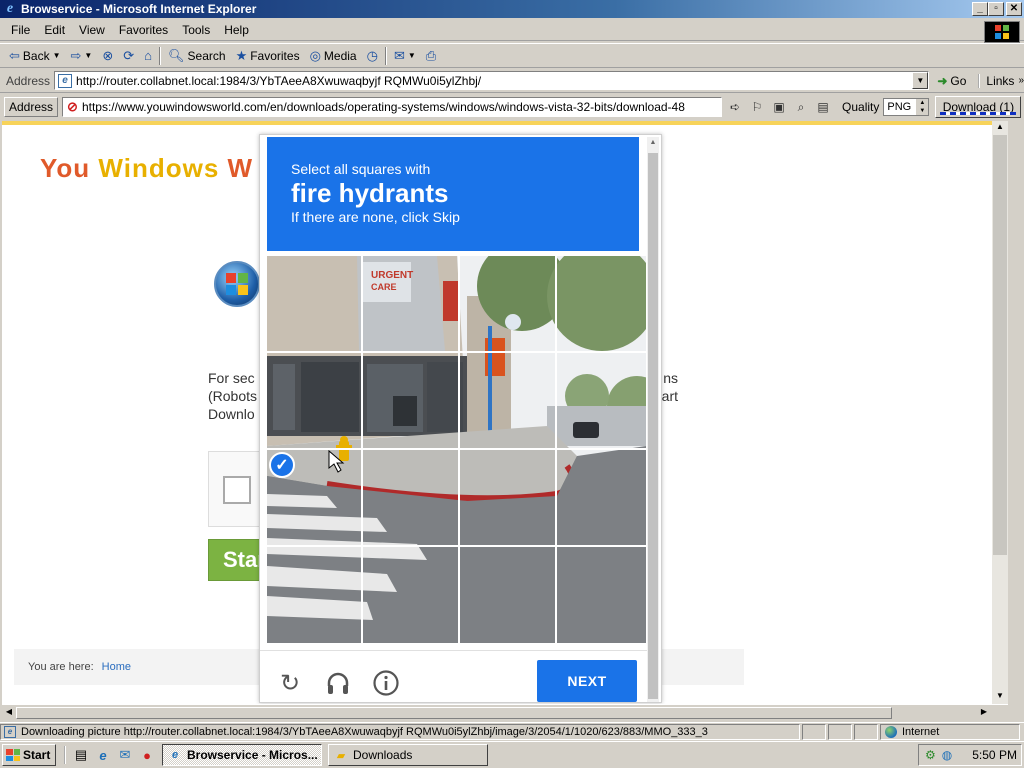  I want to click on captcha-tile-r0c3, so click(601, 304).